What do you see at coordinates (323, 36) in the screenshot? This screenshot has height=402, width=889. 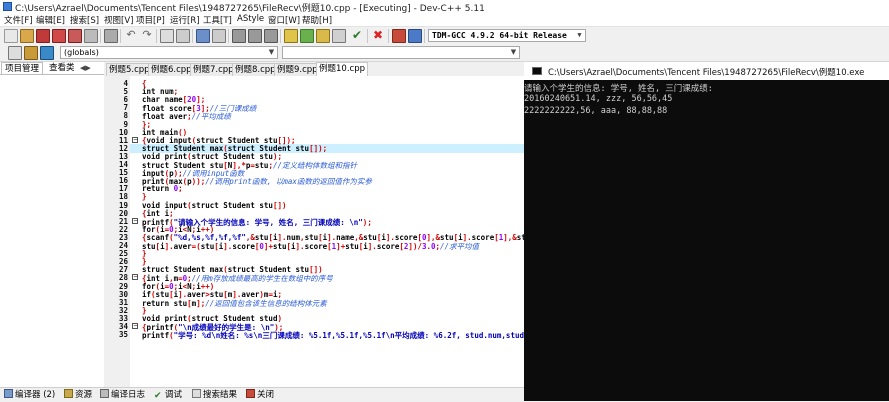 I see `compile-run-icon` at bounding box center [323, 36].